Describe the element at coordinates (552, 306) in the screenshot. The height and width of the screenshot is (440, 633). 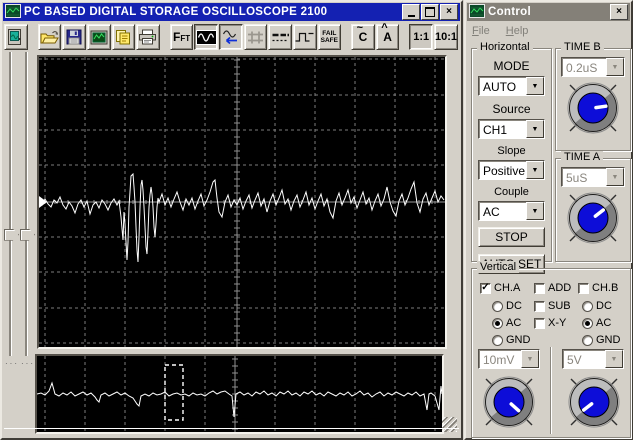
I see `sub-checkbox: ✓ SUB` at that location.